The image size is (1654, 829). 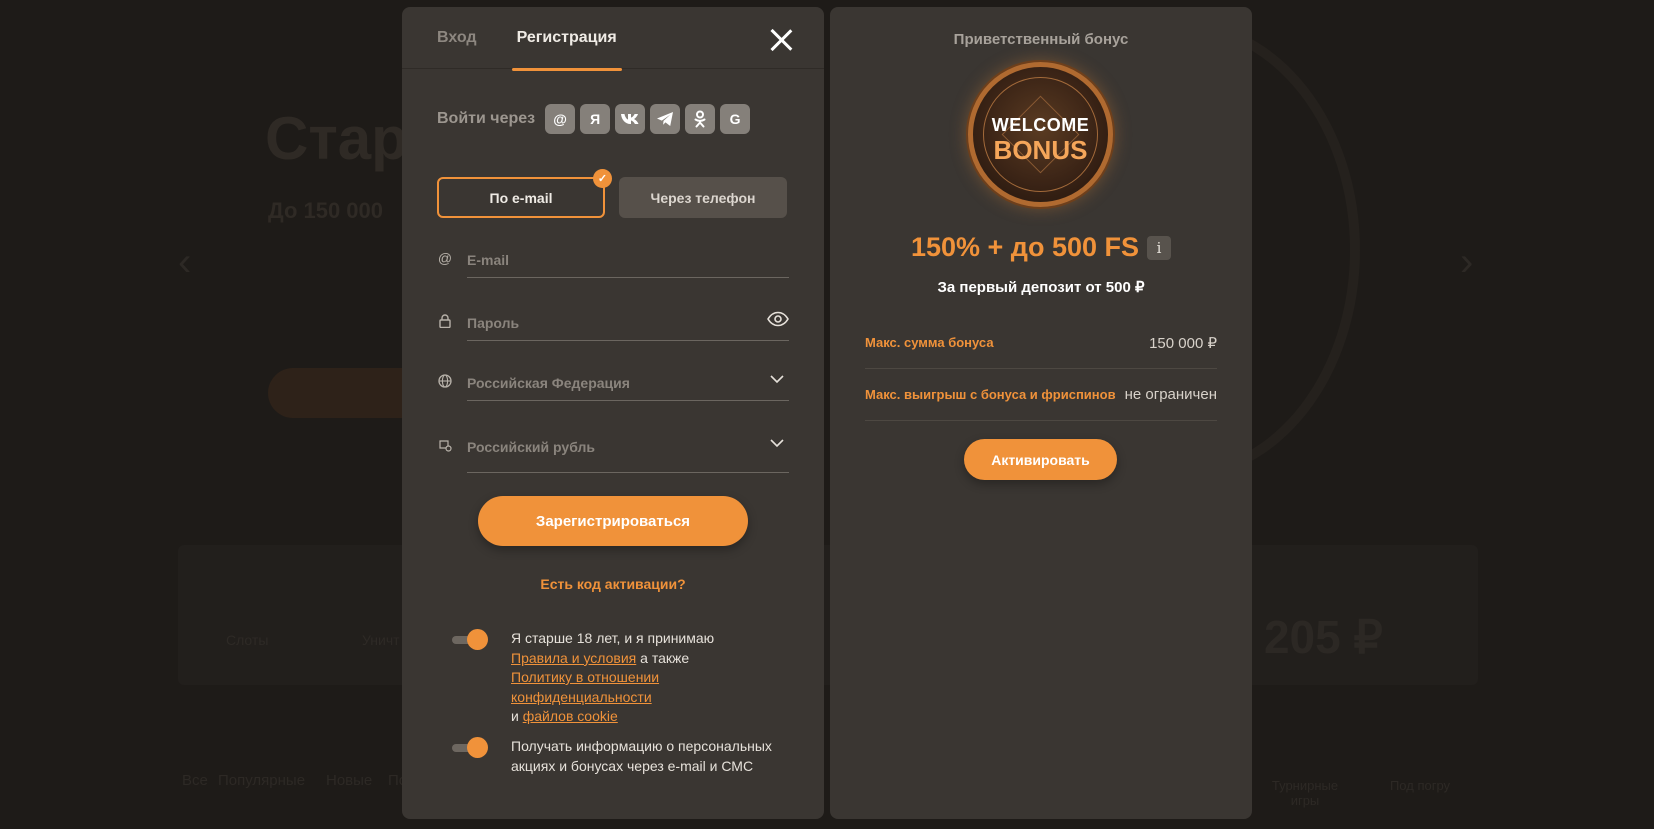 I want to click on bonus-row-value: 150 000 ₽, so click(x=1183, y=343).